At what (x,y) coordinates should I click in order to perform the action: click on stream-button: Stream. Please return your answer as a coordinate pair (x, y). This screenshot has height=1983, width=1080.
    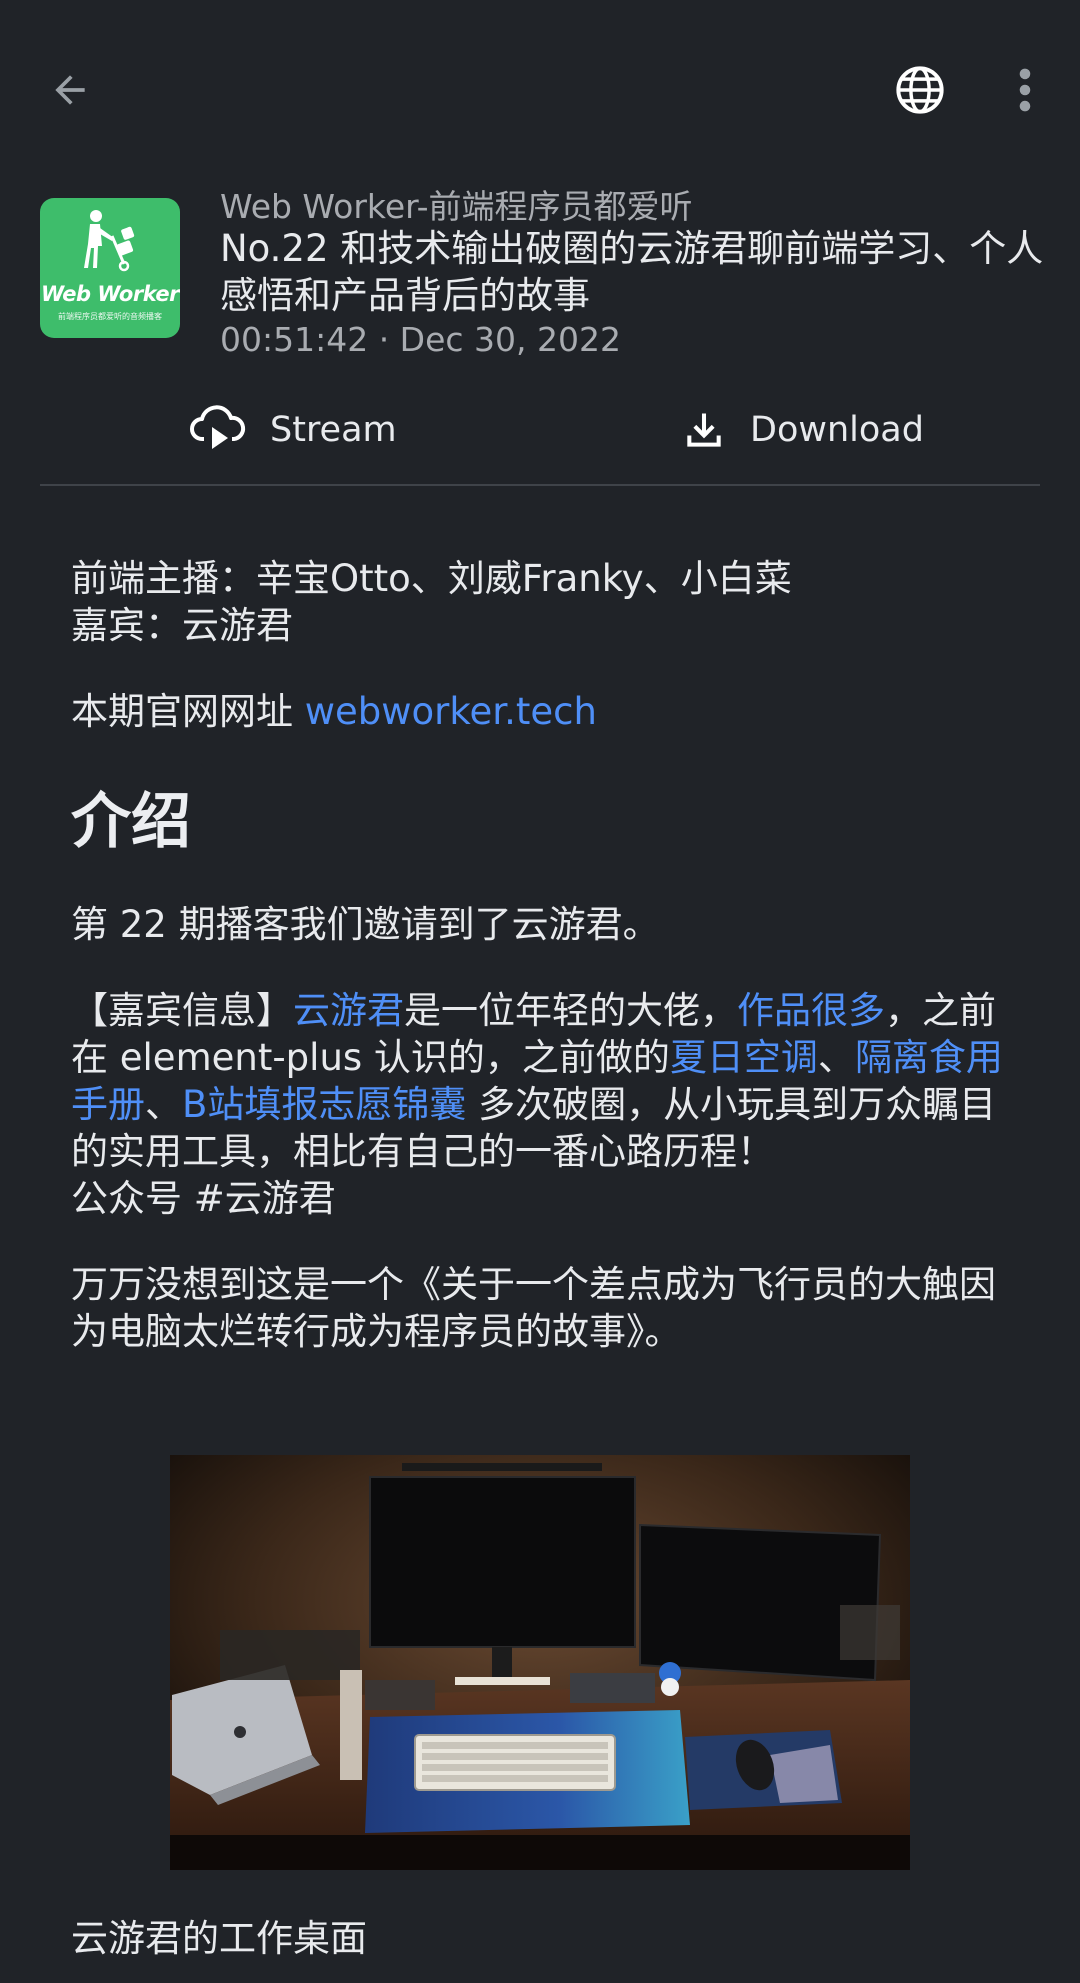
    Looking at the image, I should click on (293, 430).